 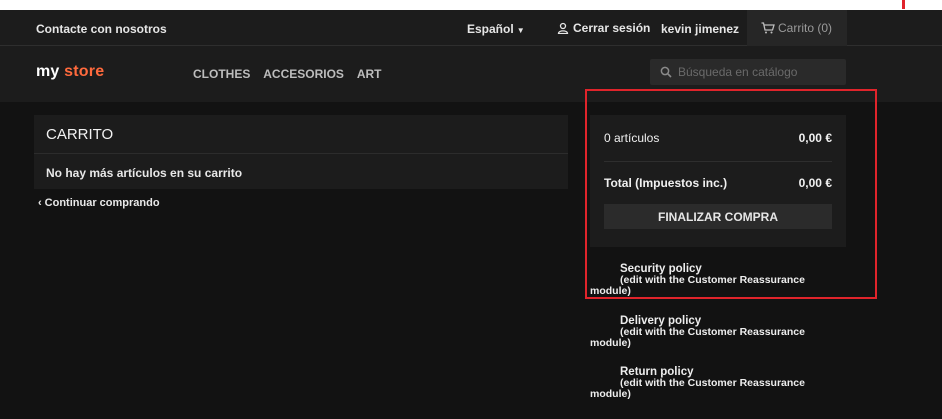 What do you see at coordinates (84, 71) in the screenshot?
I see `logo-text-2: store` at bounding box center [84, 71].